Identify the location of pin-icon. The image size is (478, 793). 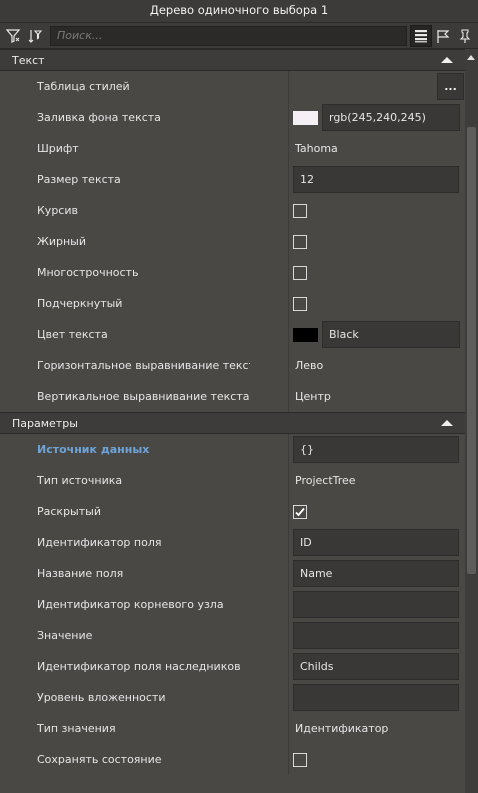
(465, 36).